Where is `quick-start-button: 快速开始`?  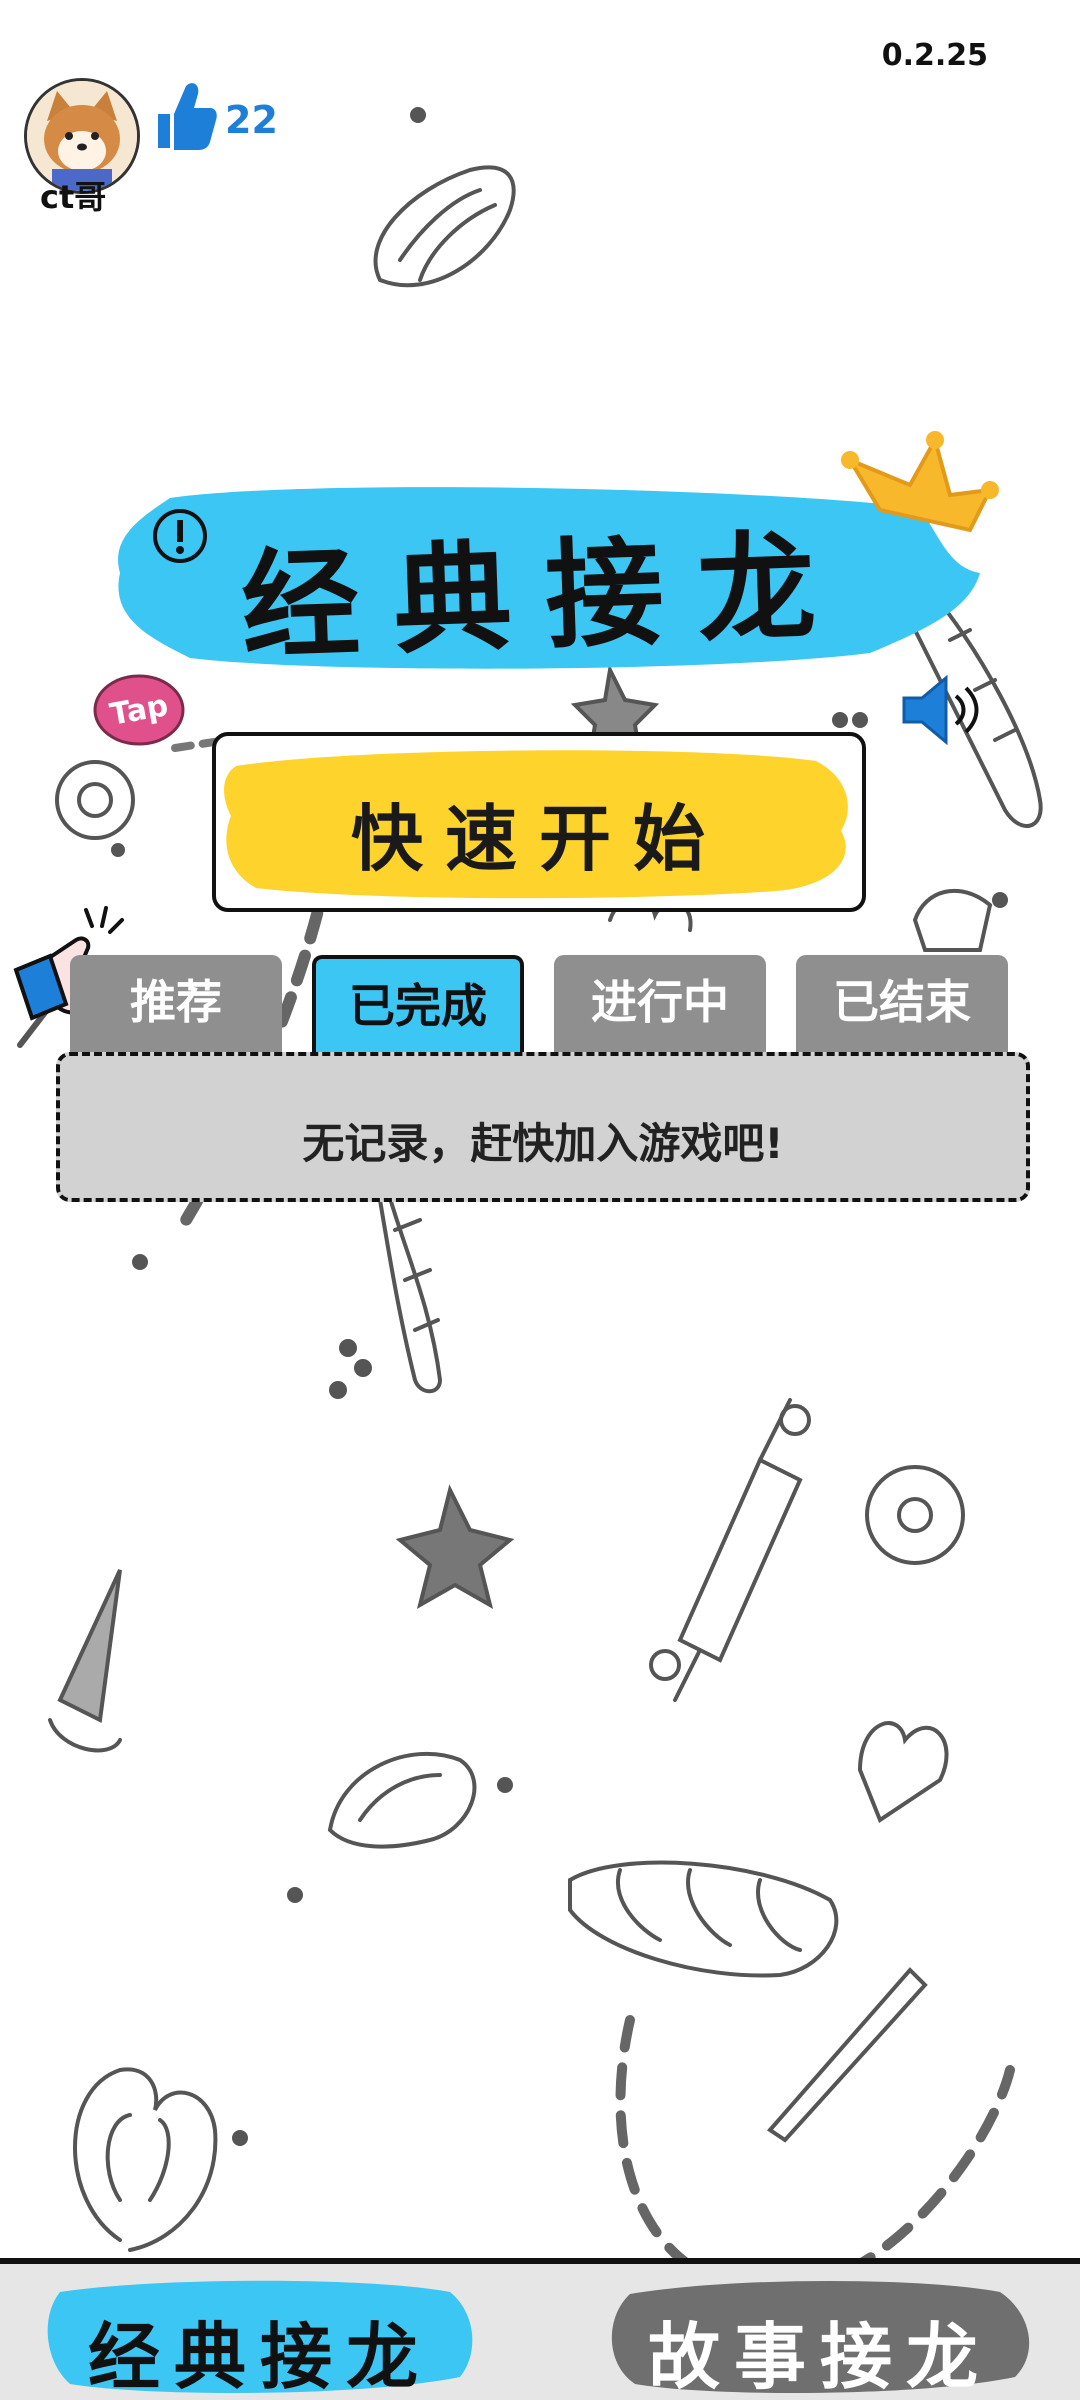 quick-start-button: 快速开始 is located at coordinates (539, 822).